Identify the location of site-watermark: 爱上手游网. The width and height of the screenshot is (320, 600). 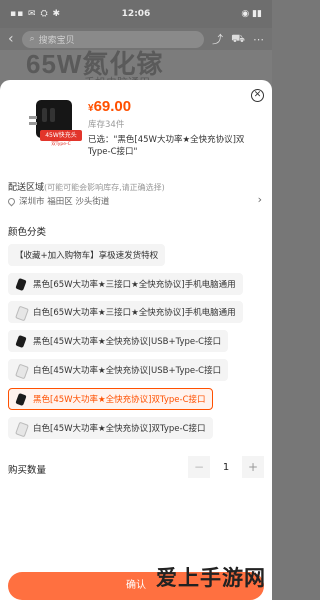
(211, 578).